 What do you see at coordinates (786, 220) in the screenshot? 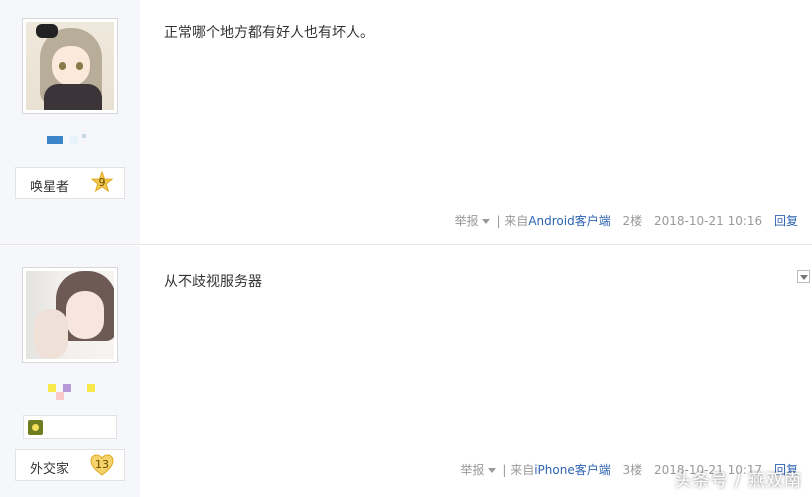
I see `reply-button: 回复` at bounding box center [786, 220].